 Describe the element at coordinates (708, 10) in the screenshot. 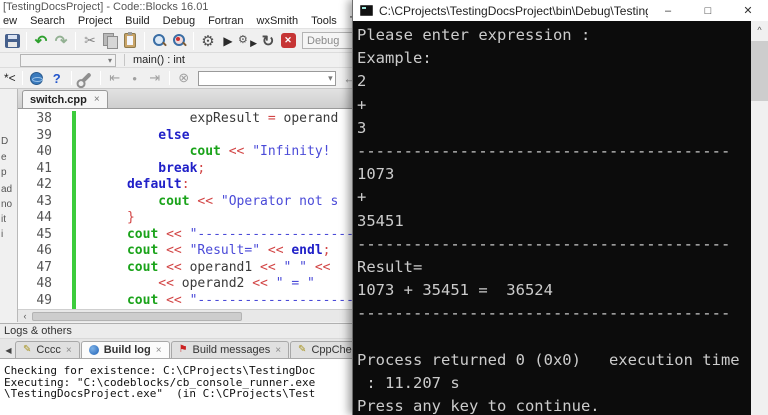

I see `maximize-button: □` at that location.